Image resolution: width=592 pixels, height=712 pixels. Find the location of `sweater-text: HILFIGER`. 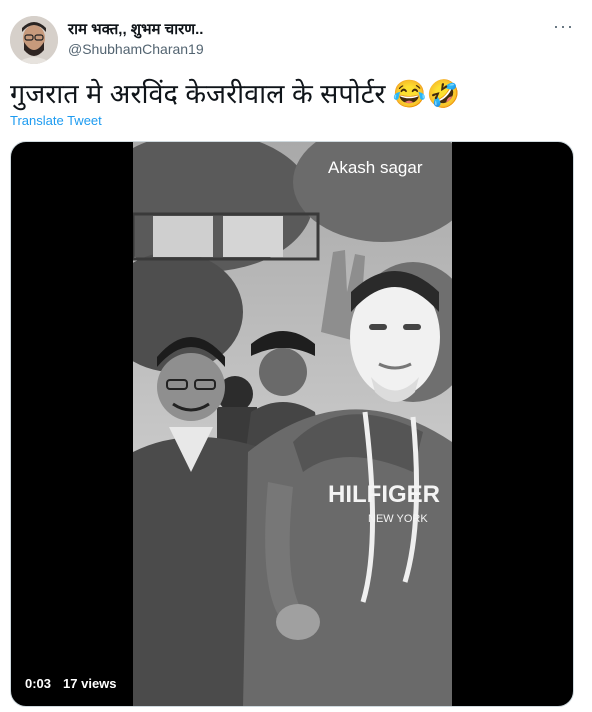

sweater-text: HILFIGER is located at coordinates (384, 494).